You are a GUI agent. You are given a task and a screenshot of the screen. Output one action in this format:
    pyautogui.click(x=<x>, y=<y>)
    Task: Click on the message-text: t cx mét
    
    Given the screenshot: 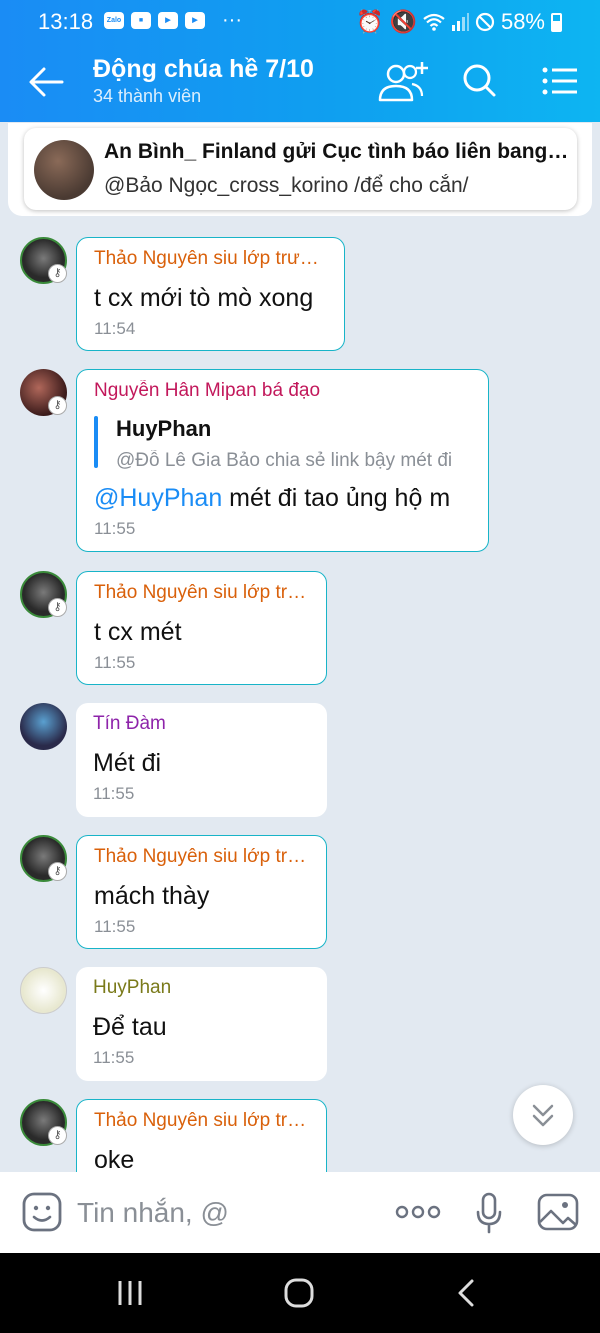 What is the action you would take?
    pyautogui.click(x=138, y=632)
    